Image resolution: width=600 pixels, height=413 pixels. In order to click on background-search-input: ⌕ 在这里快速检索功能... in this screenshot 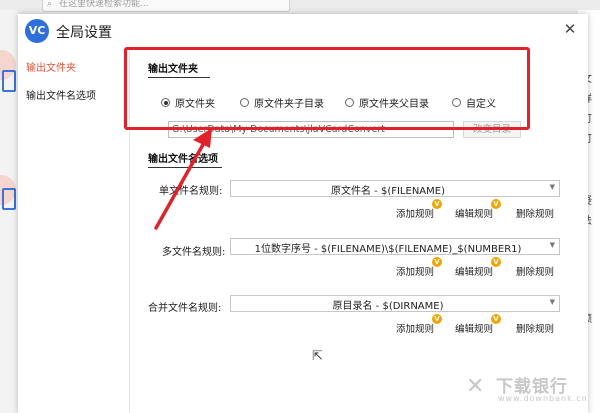, I will do `click(166, 6)`.